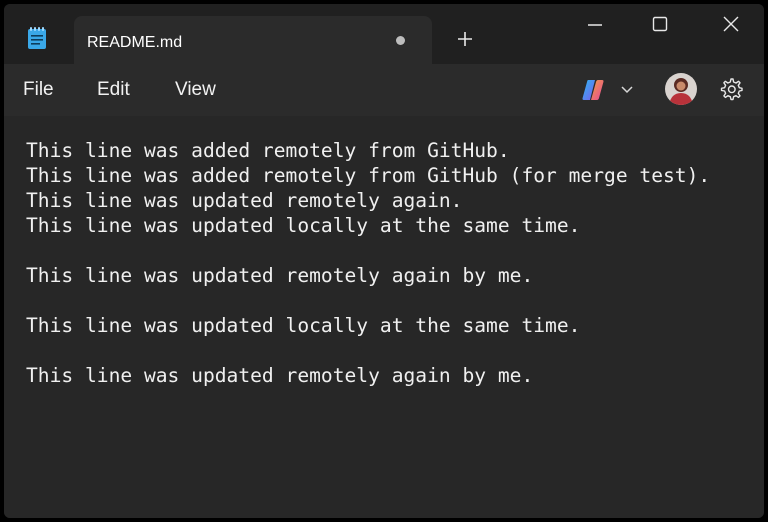  I want to click on title-bar: README.md, so click(384, 34).